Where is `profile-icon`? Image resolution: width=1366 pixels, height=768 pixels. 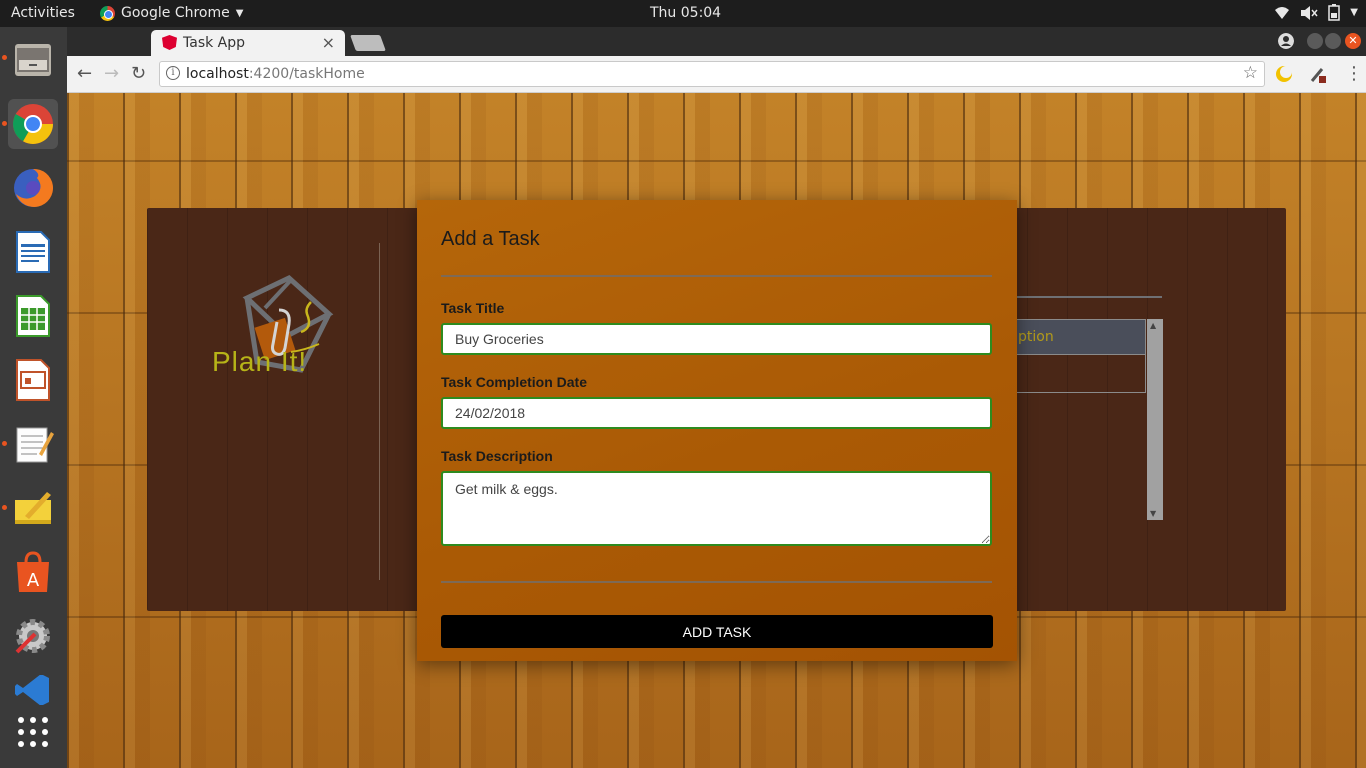 profile-icon is located at coordinates (1286, 41).